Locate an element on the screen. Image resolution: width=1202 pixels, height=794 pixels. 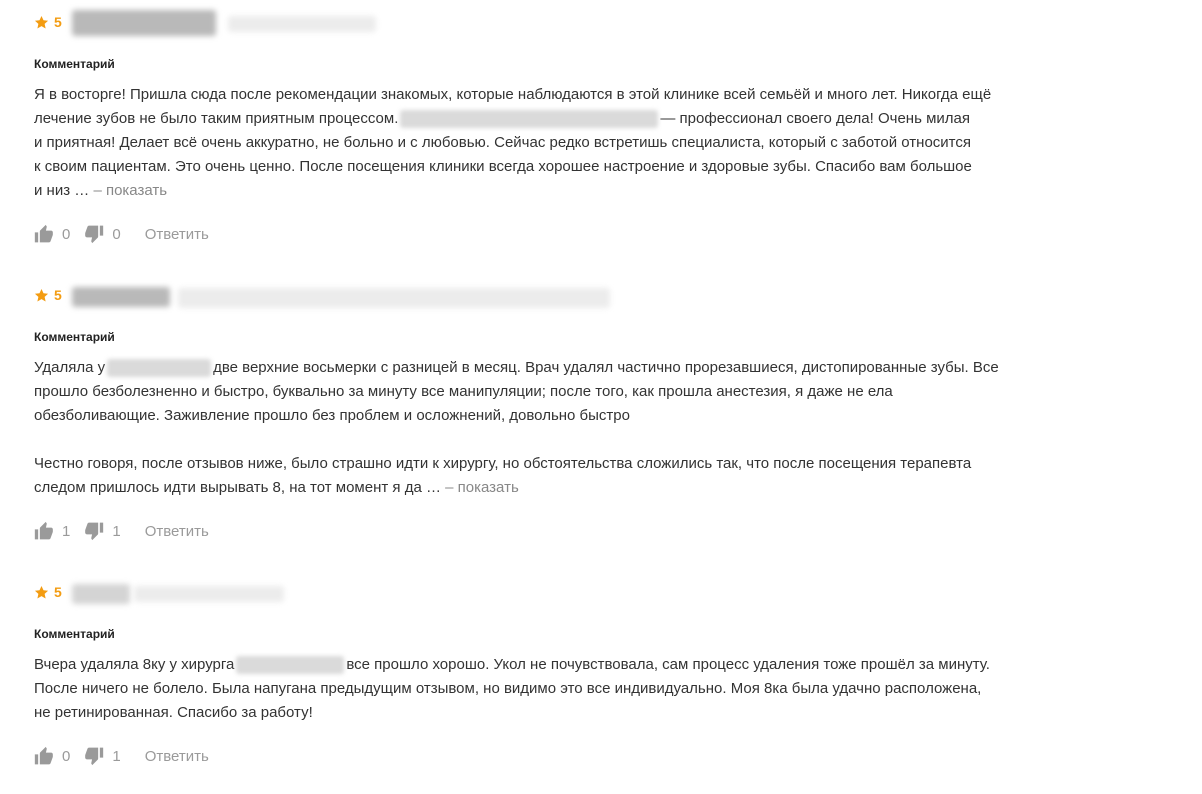
review-text-part: — профессионал своего дела! Очень милая is located at coordinates (815, 118).